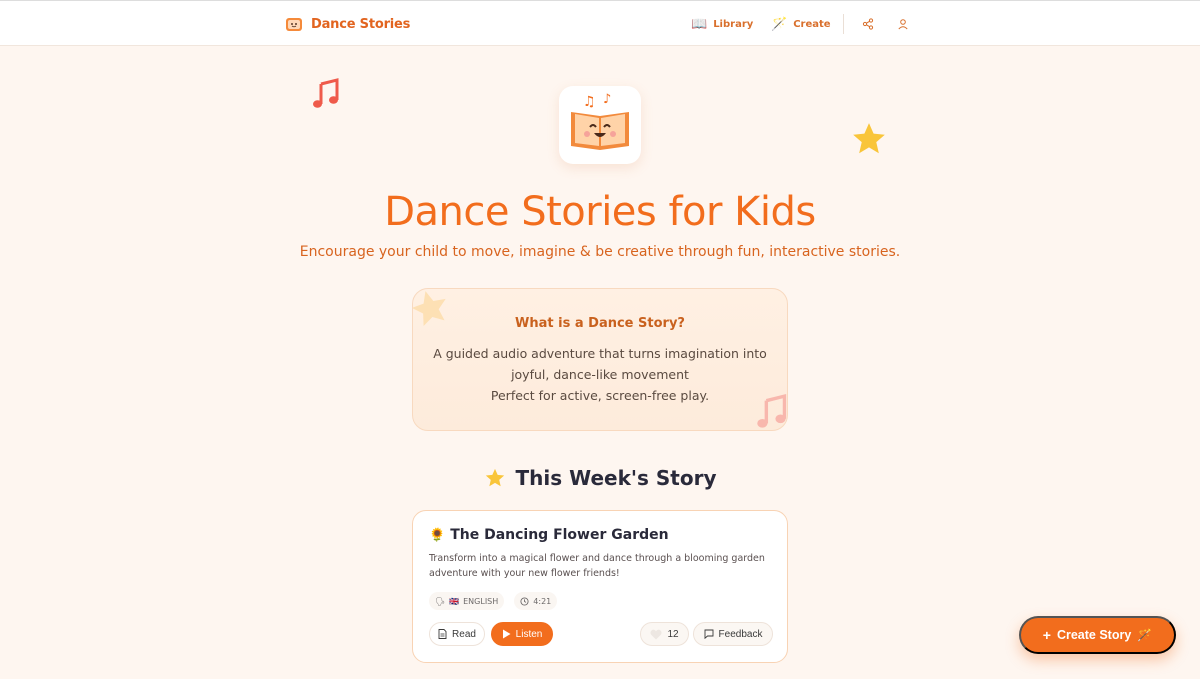  Describe the element at coordinates (326, 93) in the screenshot. I see `music-note-icon` at that location.